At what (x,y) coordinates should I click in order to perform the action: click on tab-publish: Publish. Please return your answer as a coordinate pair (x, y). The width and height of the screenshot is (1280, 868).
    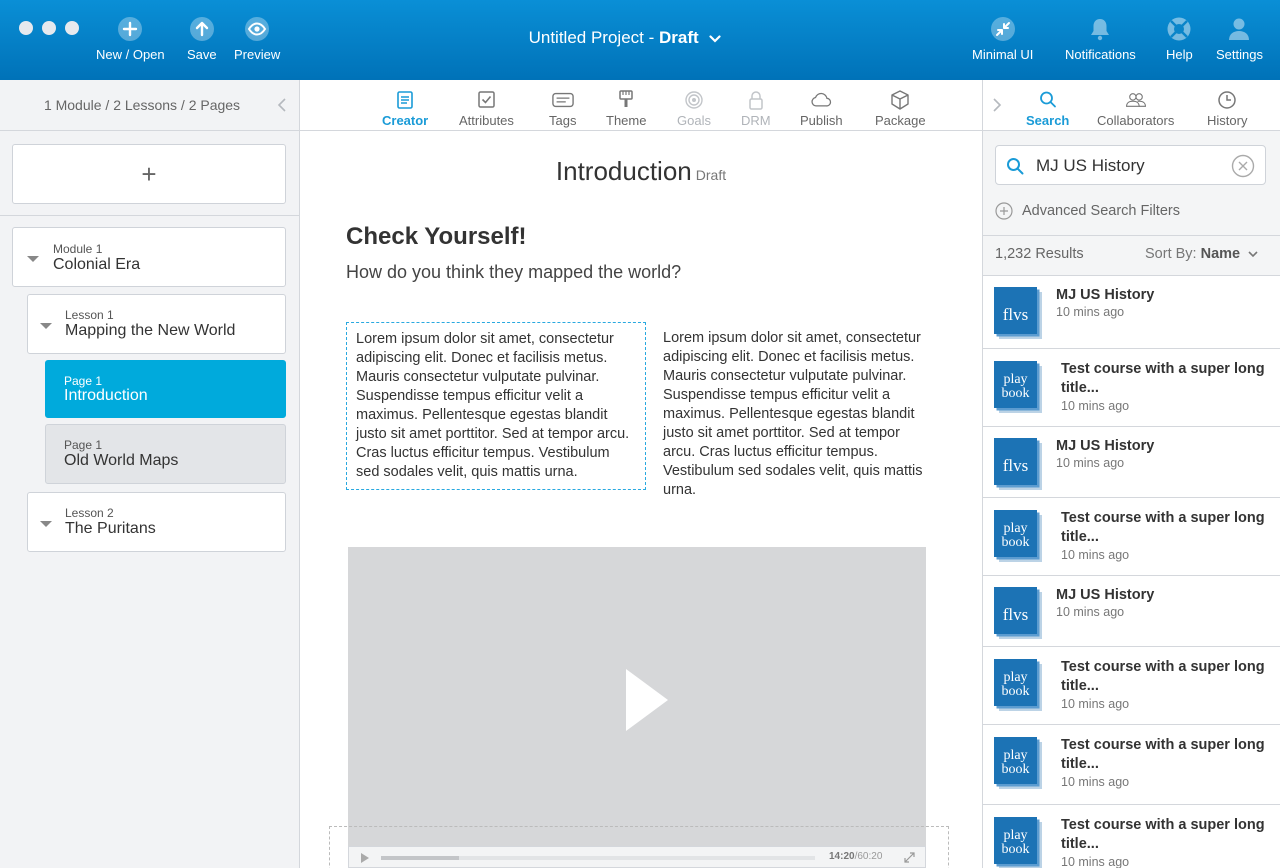
    Looking at the image, I should click on (821, 109).